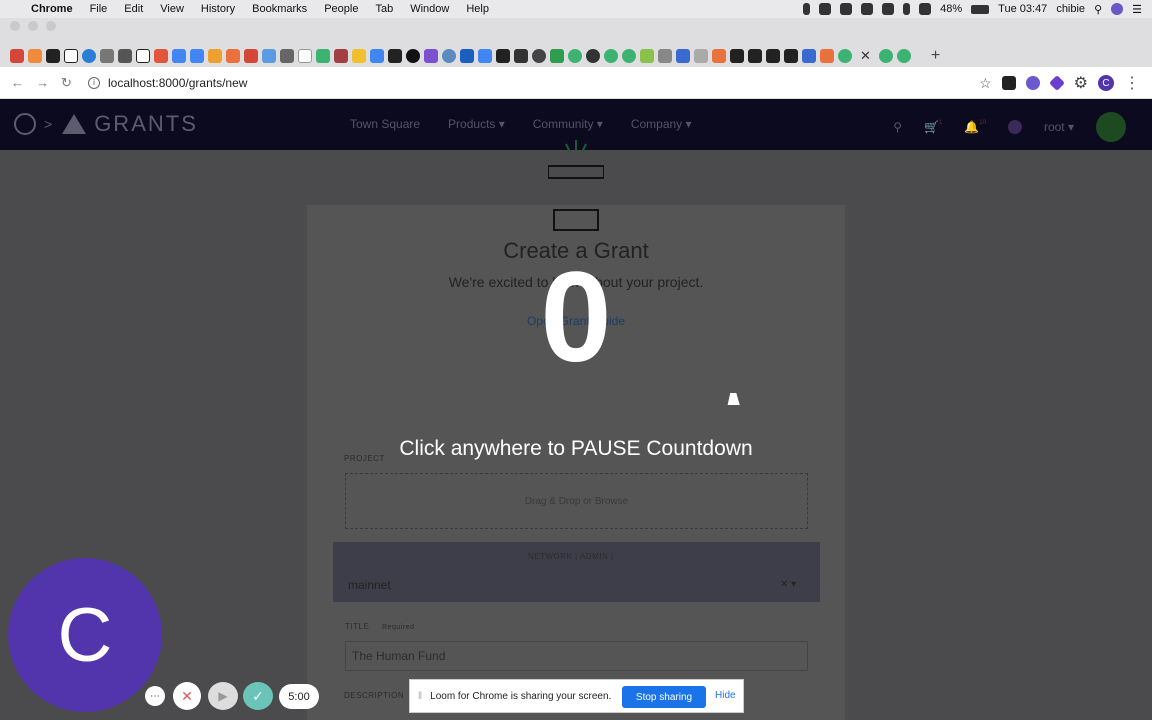 This screenshot has height=720, width=1152. I want to click on nav-community: Community ▾, so click(568, 124).